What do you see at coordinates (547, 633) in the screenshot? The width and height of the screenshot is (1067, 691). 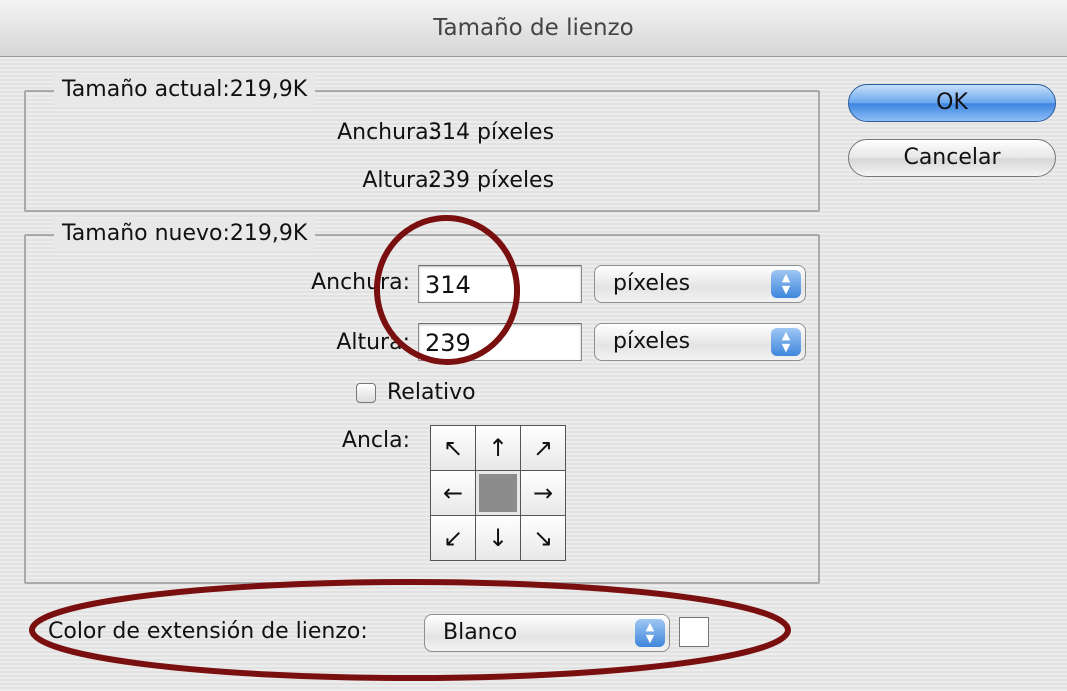 I see `extension-color-select: Blanco ▲ ▼` at bounding box center [547, 633].